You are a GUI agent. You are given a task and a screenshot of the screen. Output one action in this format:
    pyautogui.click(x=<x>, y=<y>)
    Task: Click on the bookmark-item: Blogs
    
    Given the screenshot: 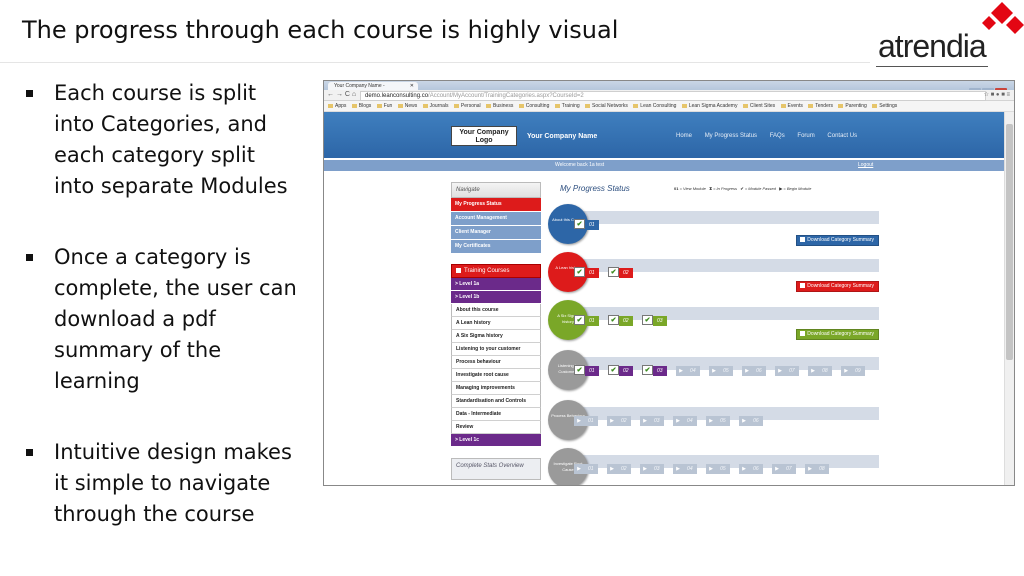 What is the action you would take?
    pyautogui.click(x=362, y=106)
    